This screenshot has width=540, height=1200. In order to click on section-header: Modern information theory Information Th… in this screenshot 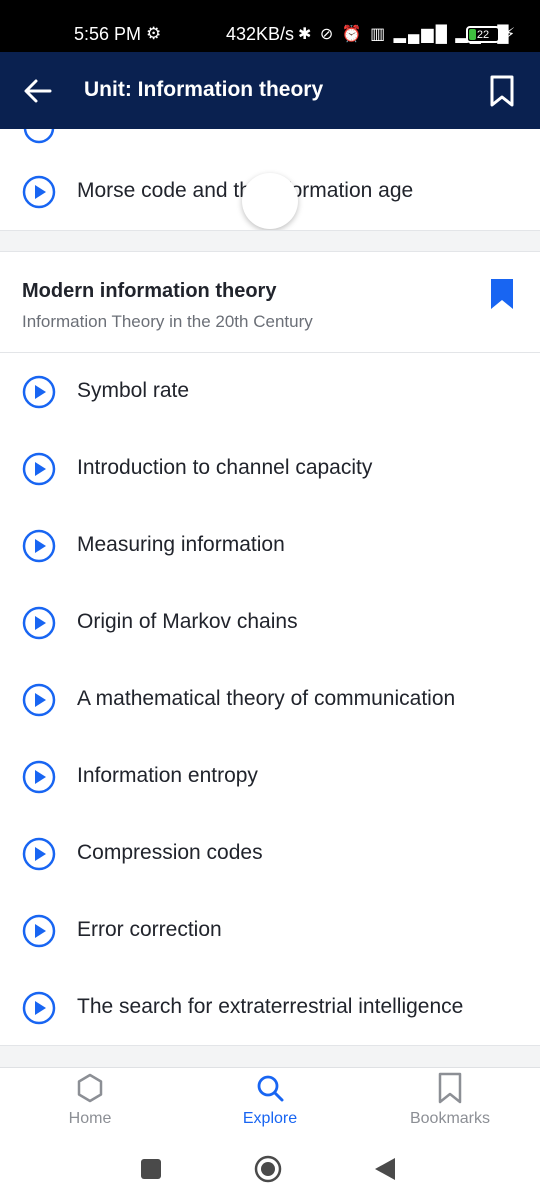, I will do `click(270, 302)`.